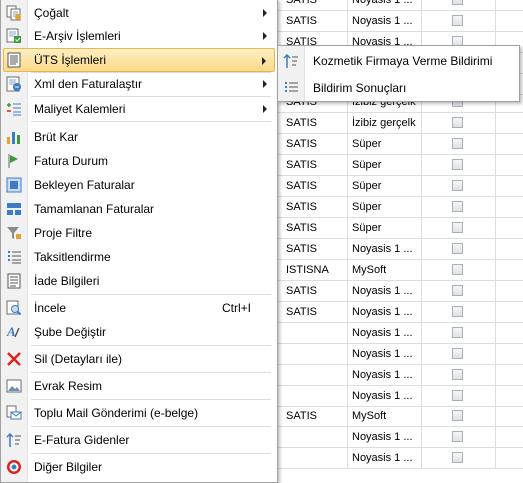 The width and height of the screenshot is (523, 483). Describe the element at coordinates (139, 60) in the screenshot. I see `menu-item-uts: ÜTS İşlemleri` at that location.